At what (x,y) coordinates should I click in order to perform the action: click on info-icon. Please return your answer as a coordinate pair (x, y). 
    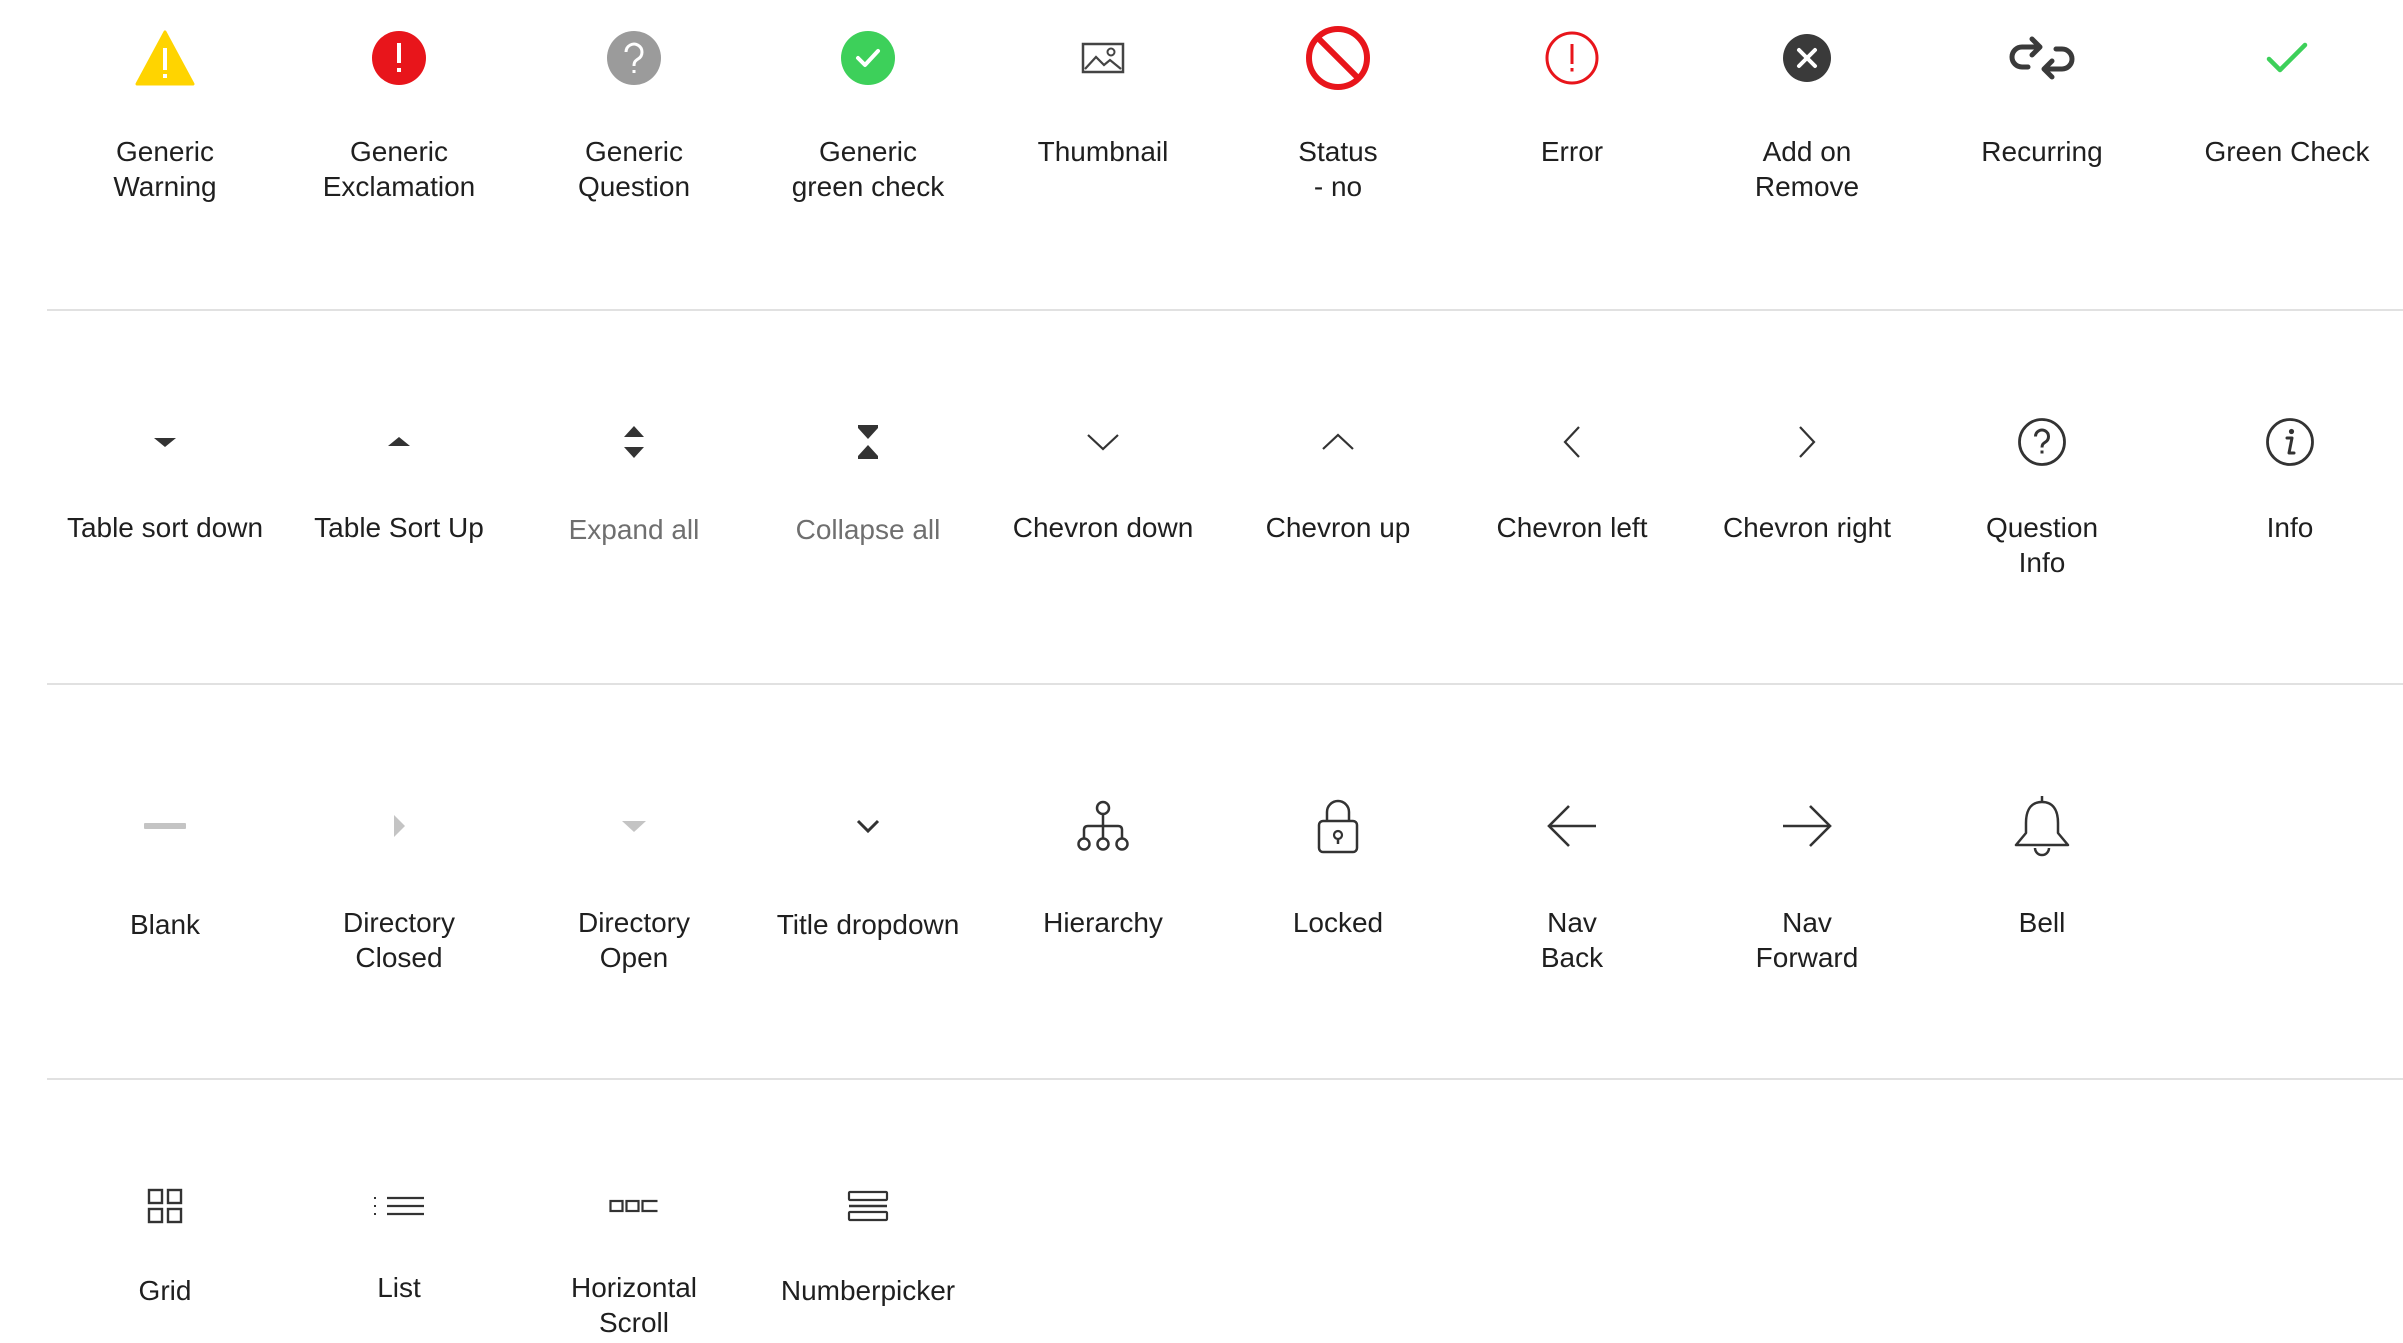
    Looking at the image, I should click on (2290, 442).